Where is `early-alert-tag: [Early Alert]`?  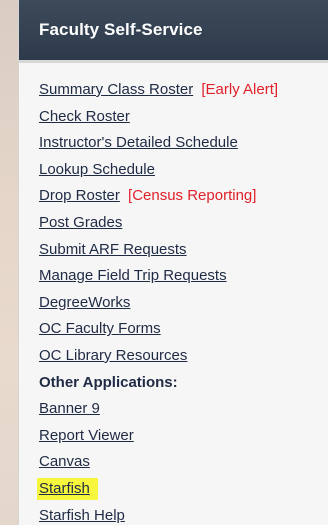
early-alert-tag: [Early Alert] is located at coordinates (239, 89).